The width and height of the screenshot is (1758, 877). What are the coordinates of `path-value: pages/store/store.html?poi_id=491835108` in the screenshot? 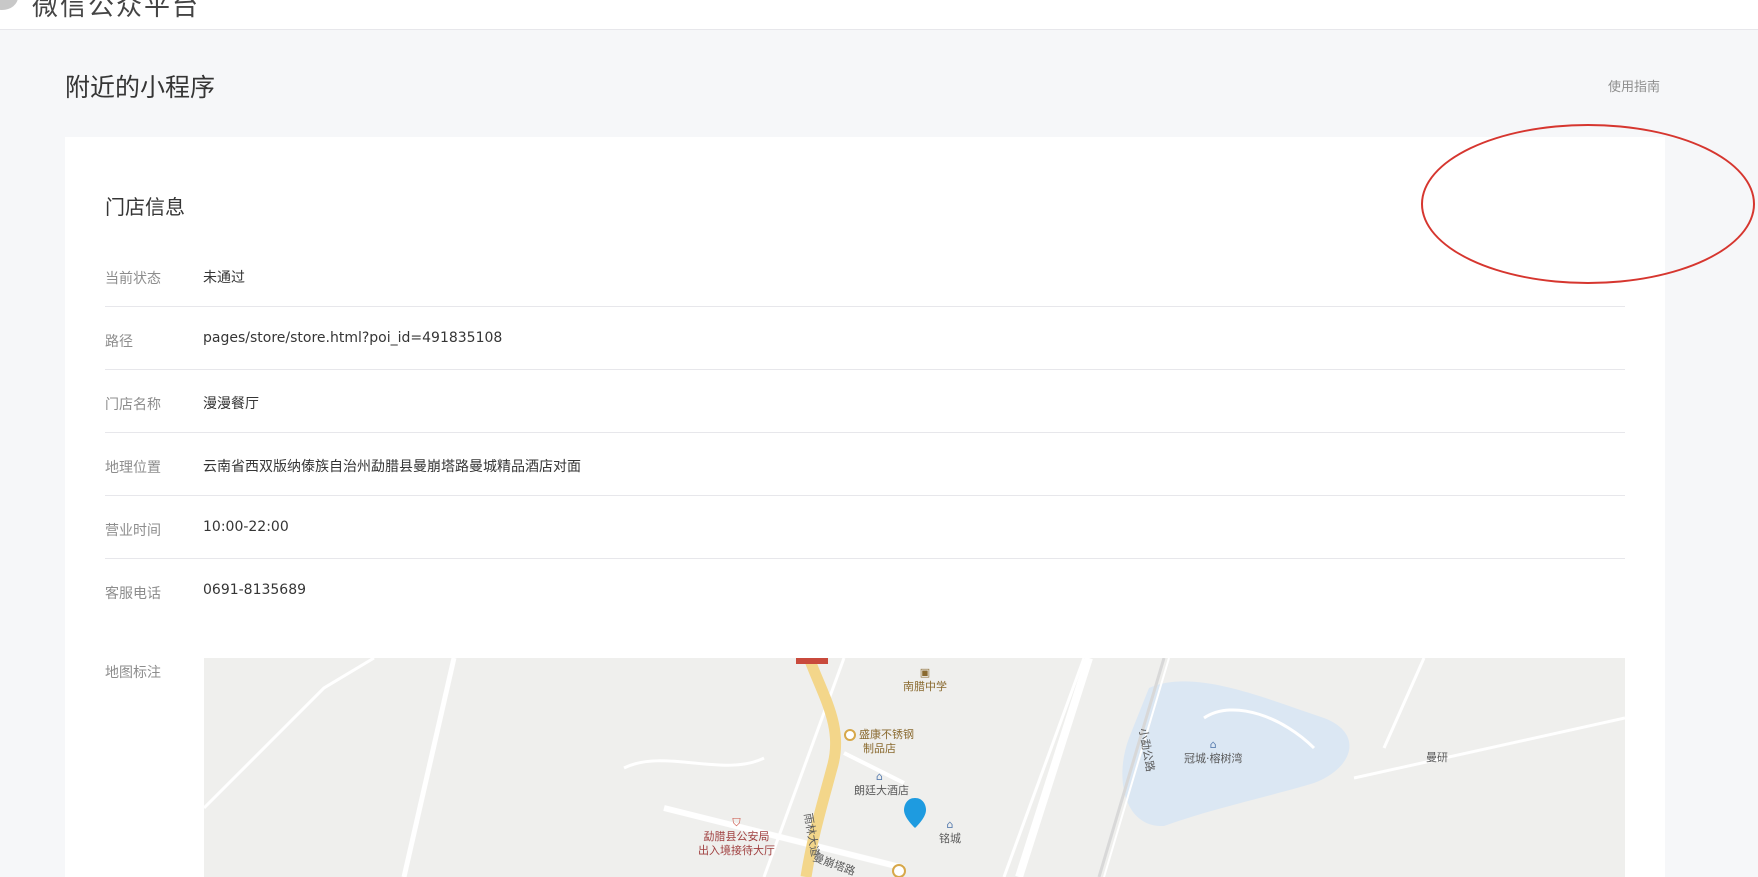 It's located at (353, 338).